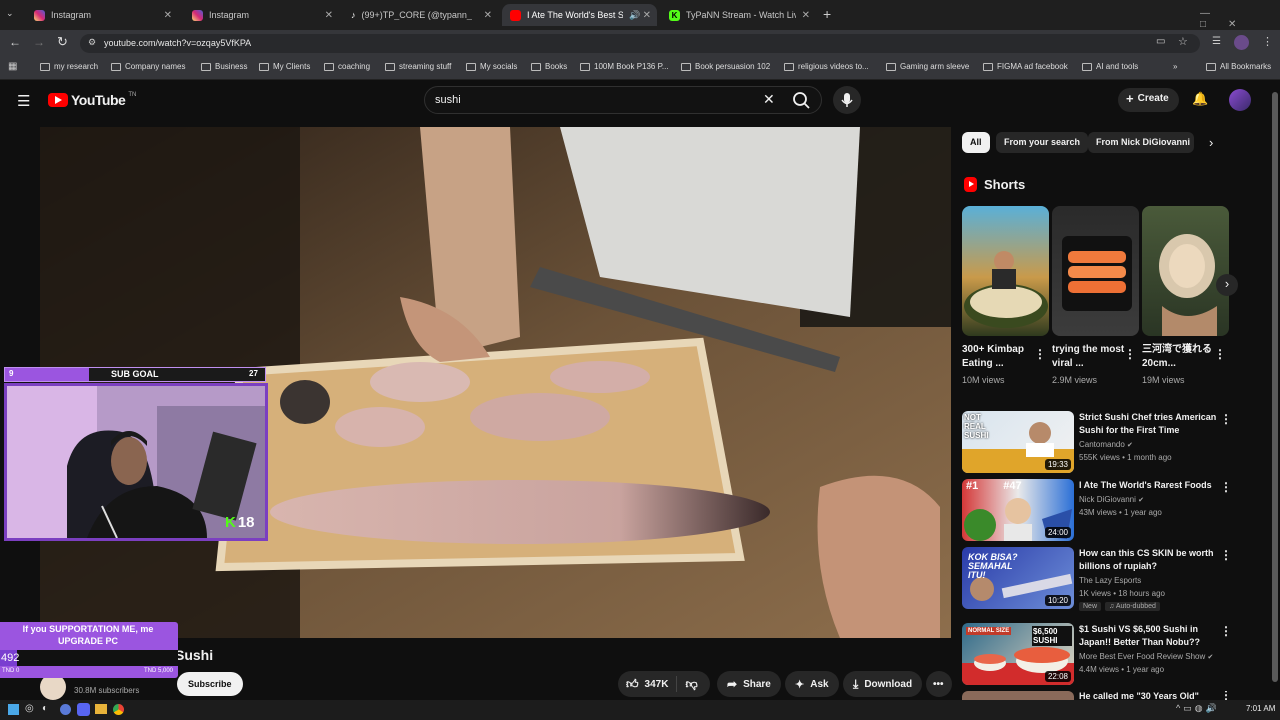 This screenshot has width=1280, height=720. I want to click on thumbnail-caption: KOK BISA? SEMAHAL ITU!, so click(993, 566).